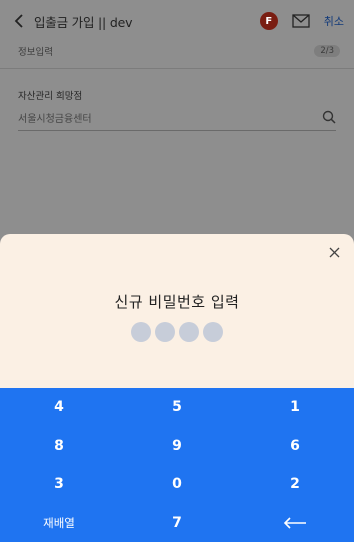 The height and width of the screenshot is (542, 354). Describe the element at coordinates (295, 446) in the screenshot. I see `key-6: 6` at that location.